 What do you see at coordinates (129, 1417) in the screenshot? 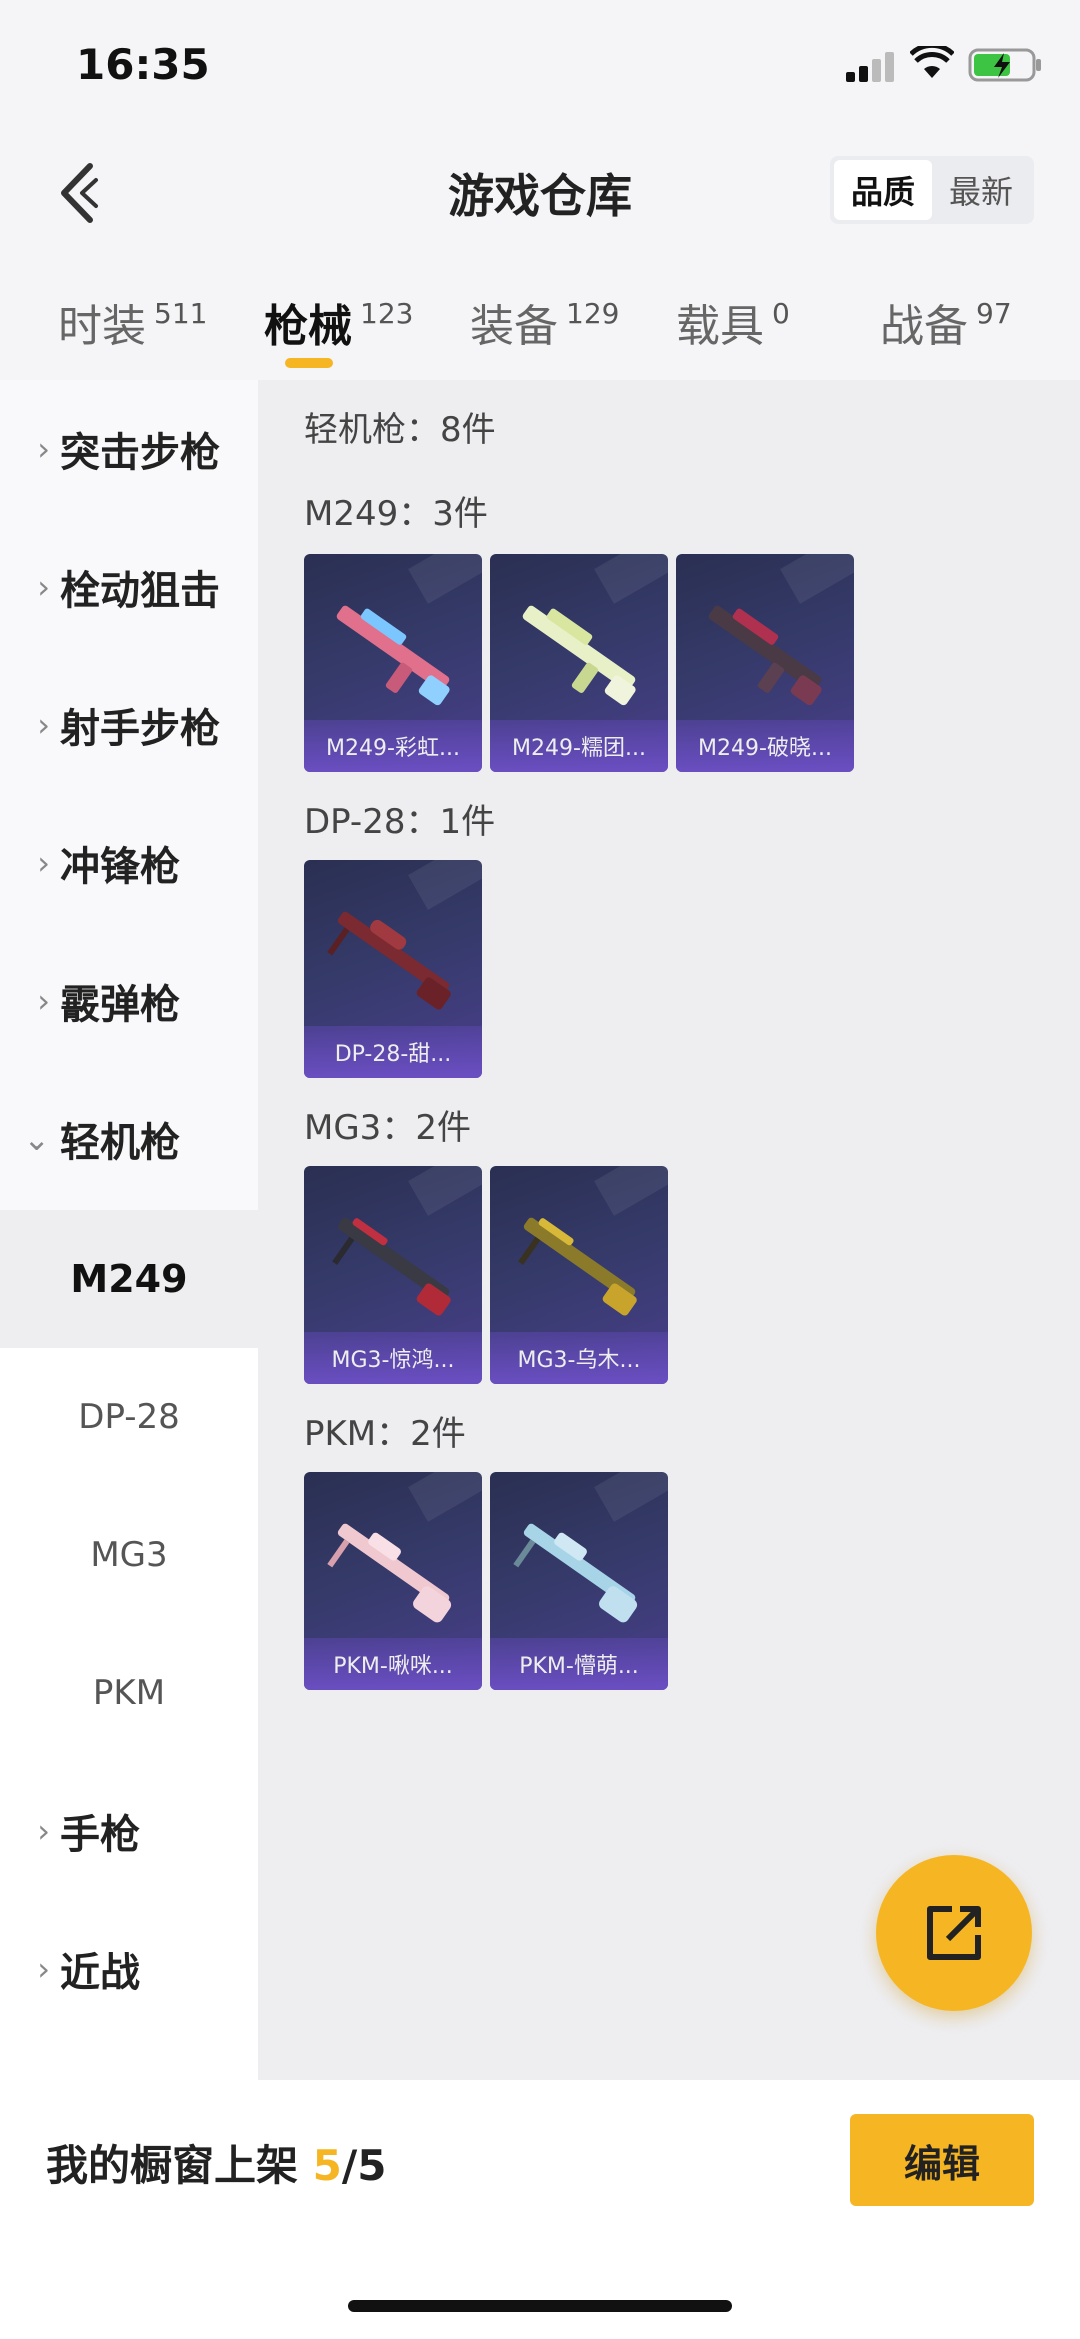
I see `sidebar-sub-dp28: DP-28` at bounding box center [129, 1417].